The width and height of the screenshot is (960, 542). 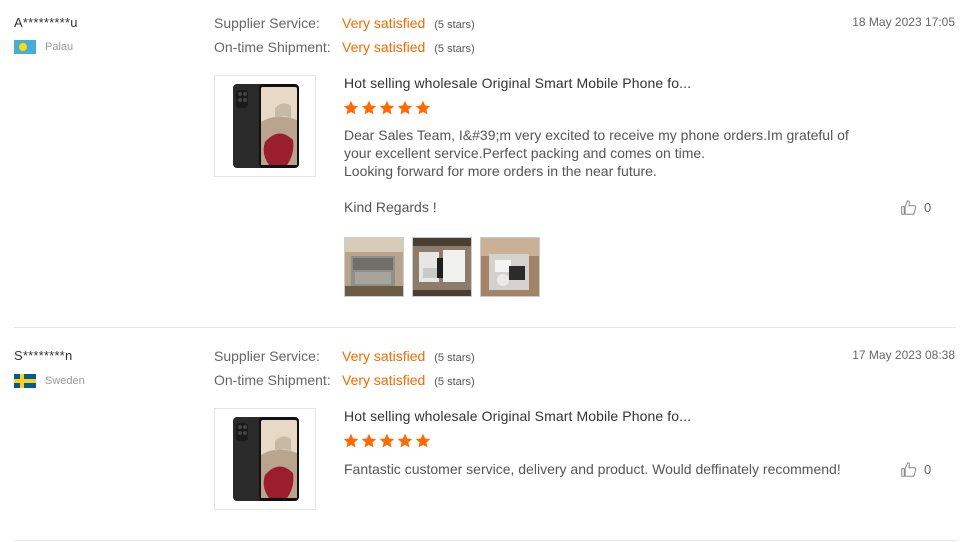 What do you see at coordinates (65, 381) in the screenshot?
I see `country-name: Sweden` at bounding box center [65, 381].